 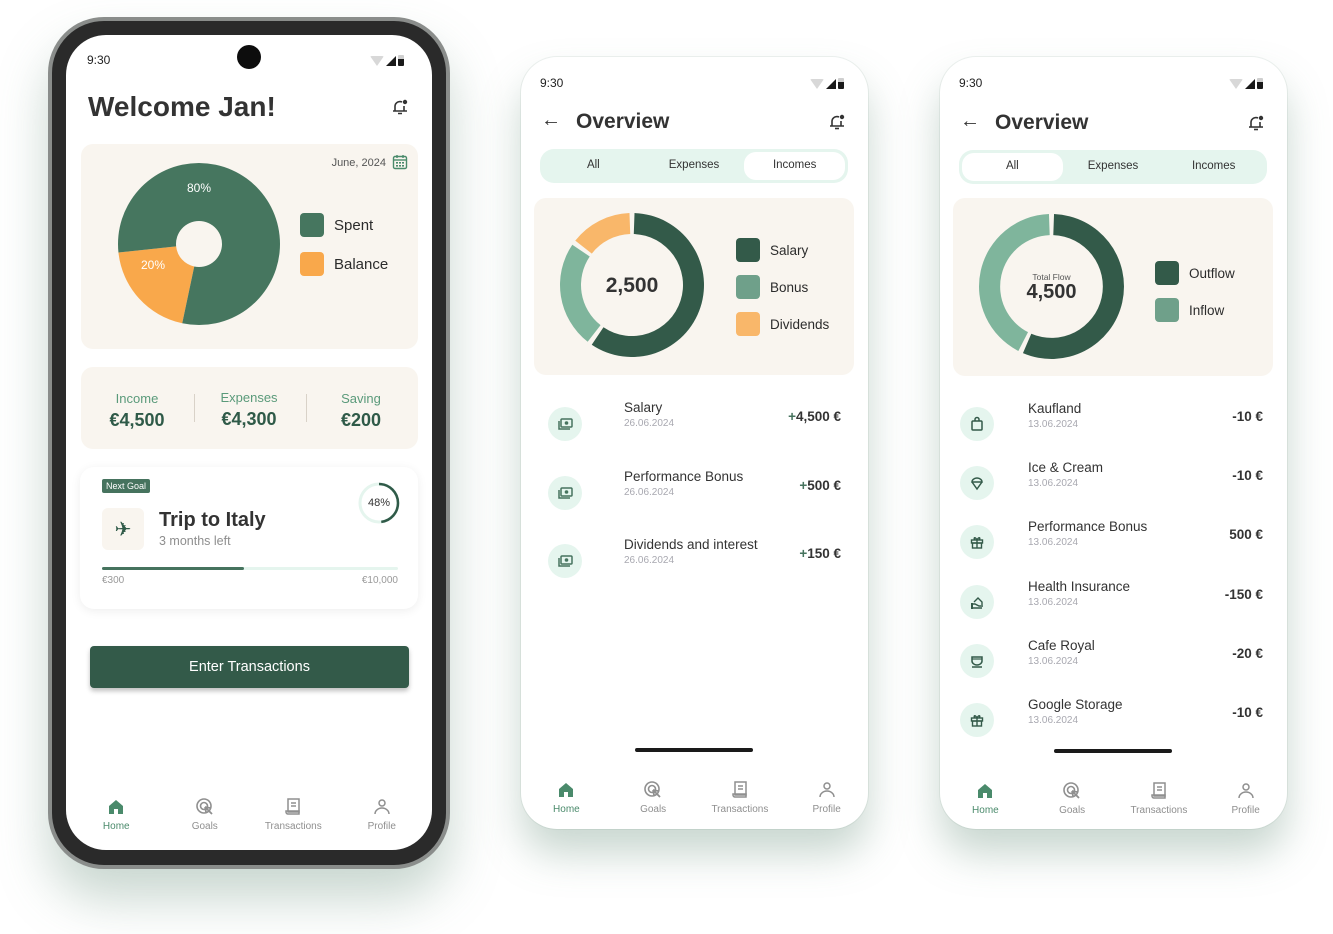 What do you see at coordinates (782, 324) in the screenshot?
I see `legend-dividends: Dividends` at bounding box center [782, 324].